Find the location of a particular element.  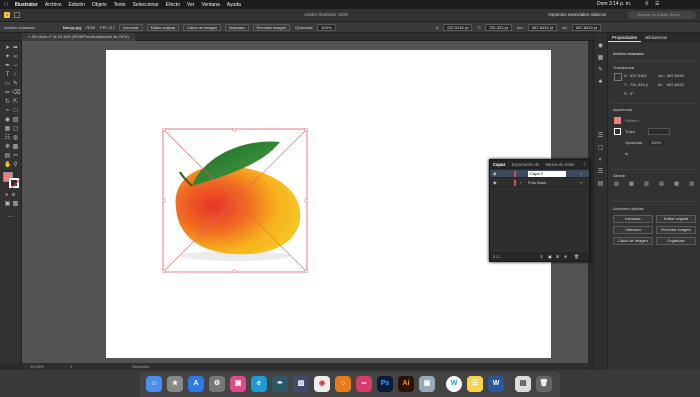

trace-app-icon: ▧ is located at coordinates (301, 384).